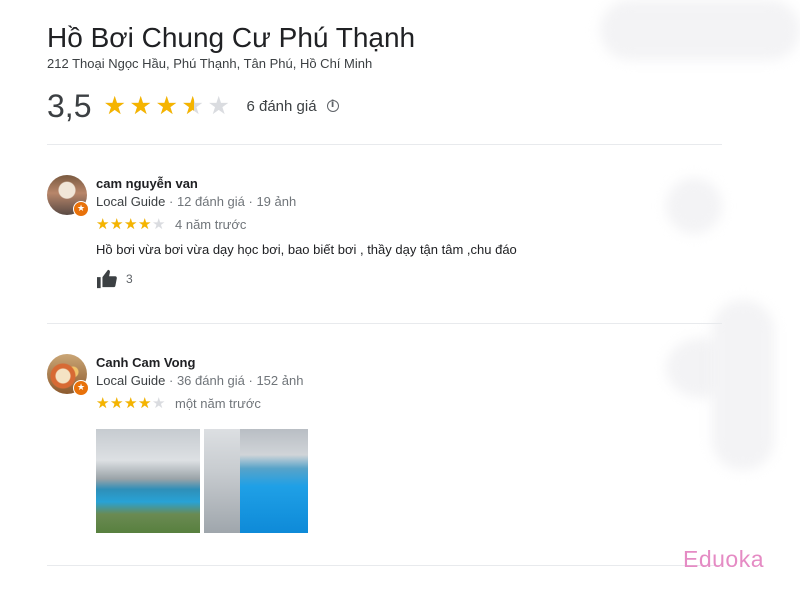 The height and width of the screenshot is (600, 800). What do you see at coordinates (231, 201) in the screenshot?
I see `reviewer-stats: · 12 đánh giá · 19 ảnh` at bounding box center [231, 201].